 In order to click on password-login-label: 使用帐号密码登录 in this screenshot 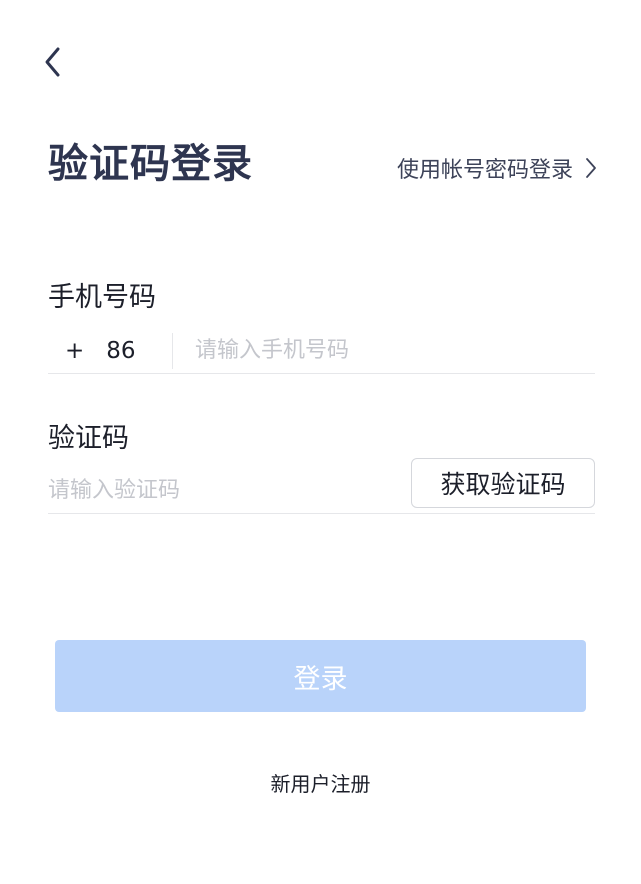, I will do `click(484, 170)`.